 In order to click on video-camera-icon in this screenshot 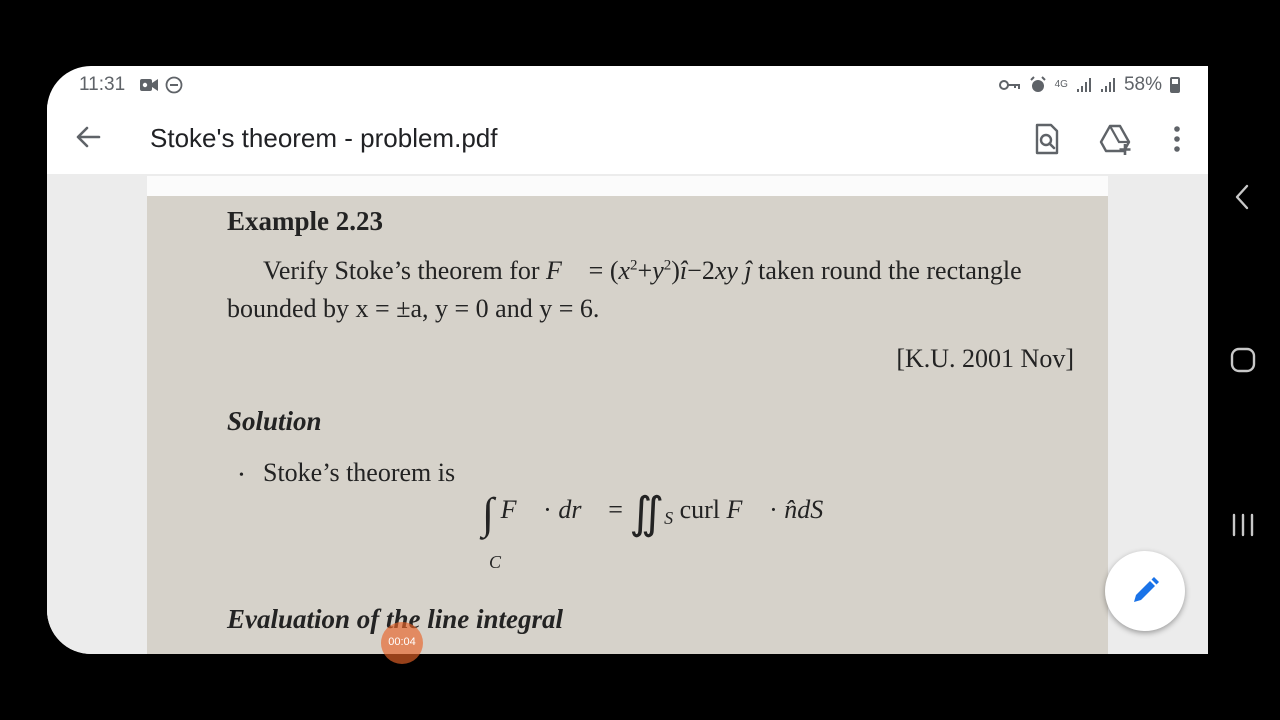, I will do `click(149, 85)`.